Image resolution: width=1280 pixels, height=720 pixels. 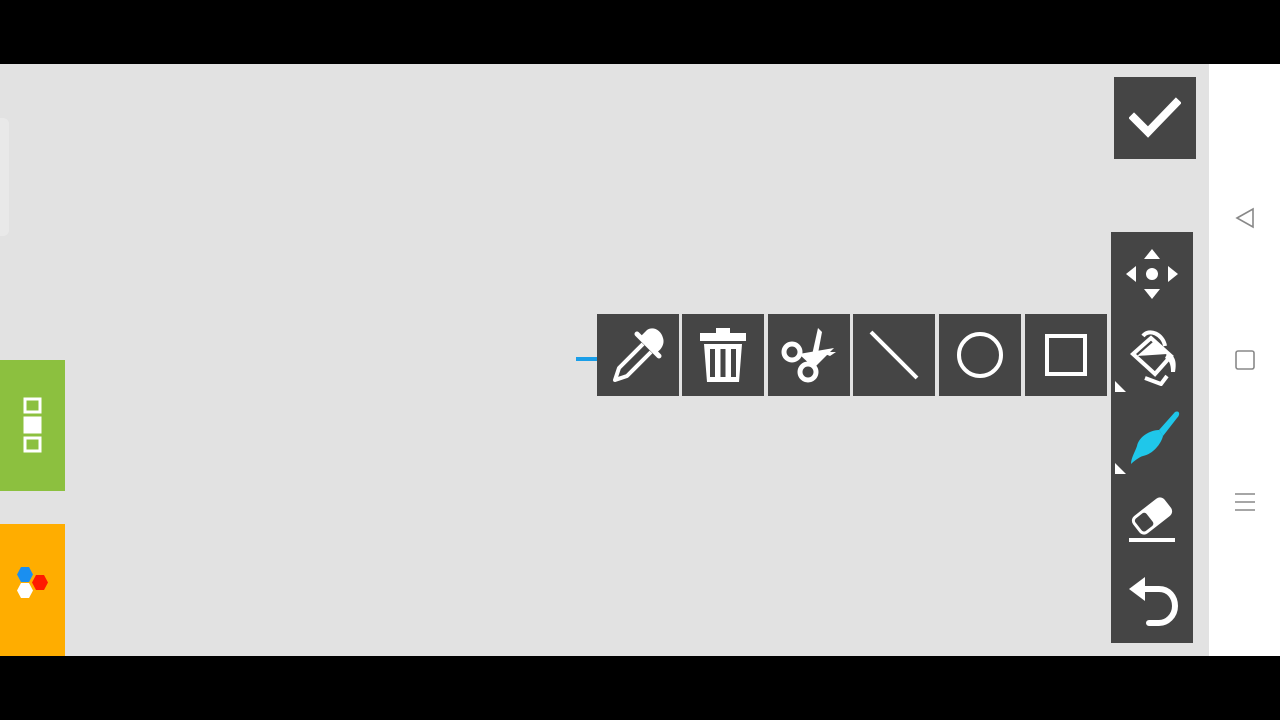 I want to click on eraser-icon, so click(x=1152, y=519).